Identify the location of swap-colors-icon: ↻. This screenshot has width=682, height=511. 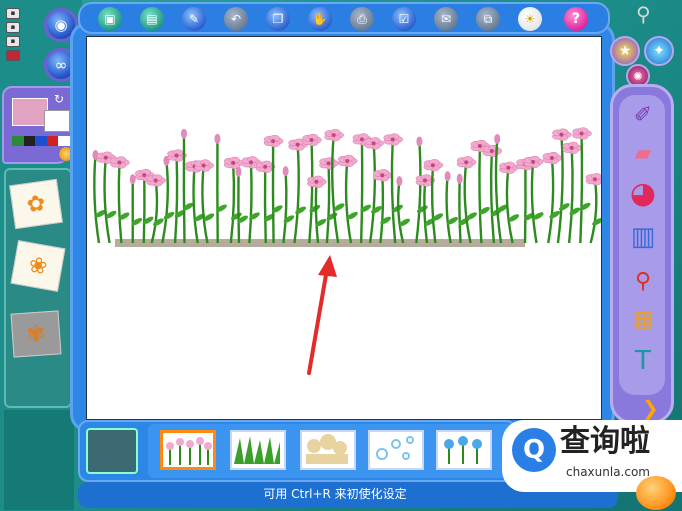
(59, 99).